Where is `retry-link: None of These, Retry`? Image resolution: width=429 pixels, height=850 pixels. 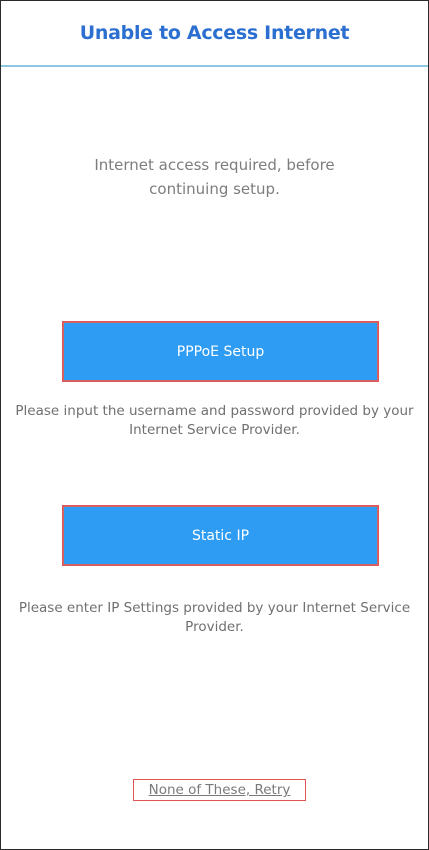
retry-link: None of These, Retry is located at coordinates (219, 790).